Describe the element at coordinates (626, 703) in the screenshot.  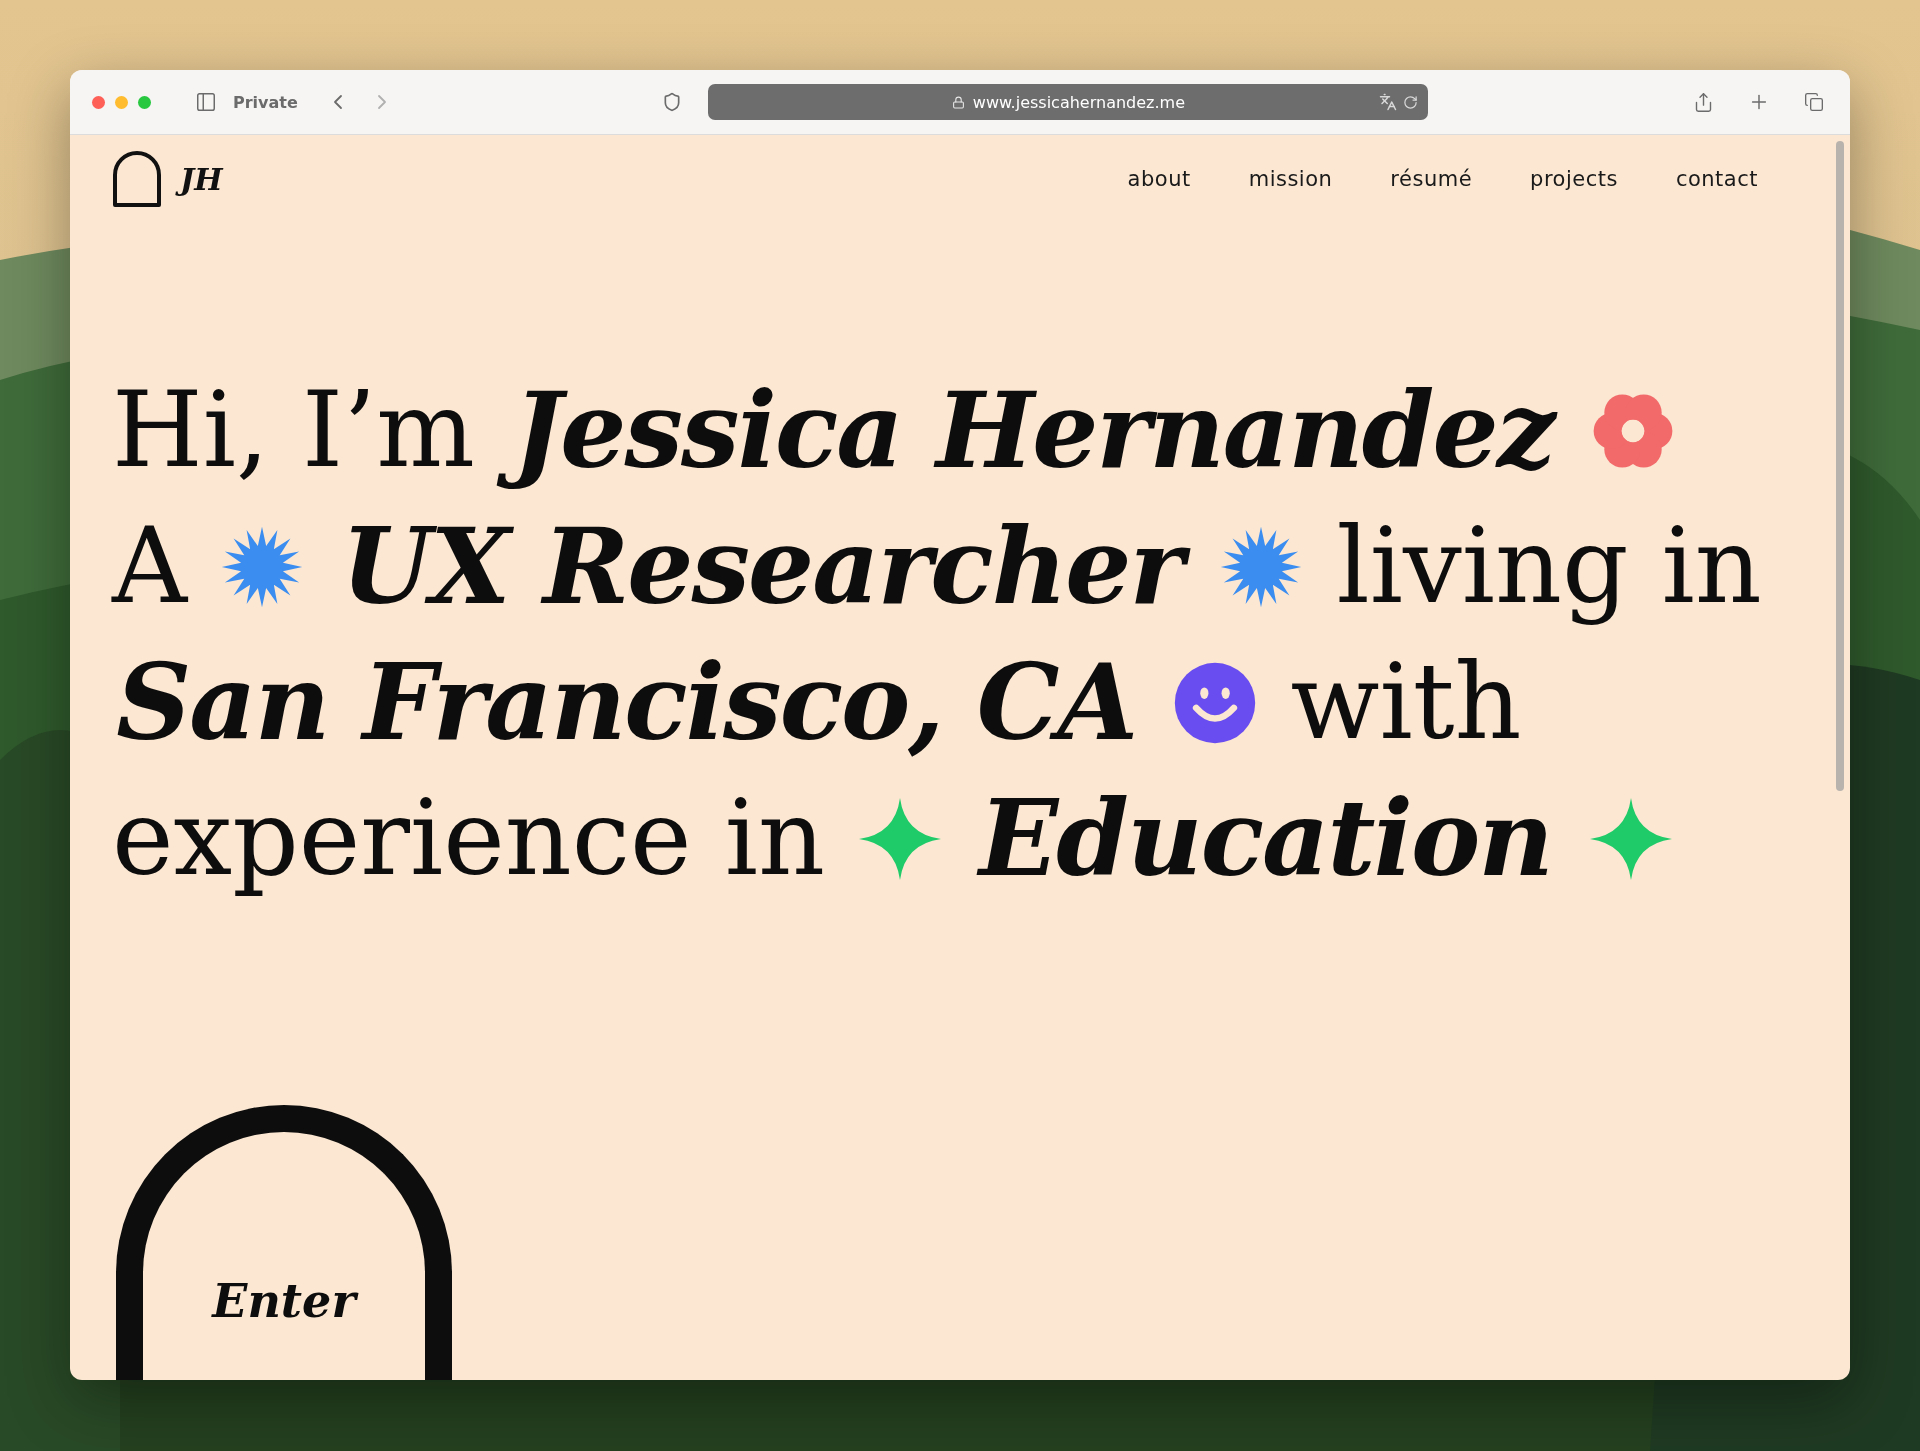
I see `headline-emphasis: San Francisco, CA` at that location.